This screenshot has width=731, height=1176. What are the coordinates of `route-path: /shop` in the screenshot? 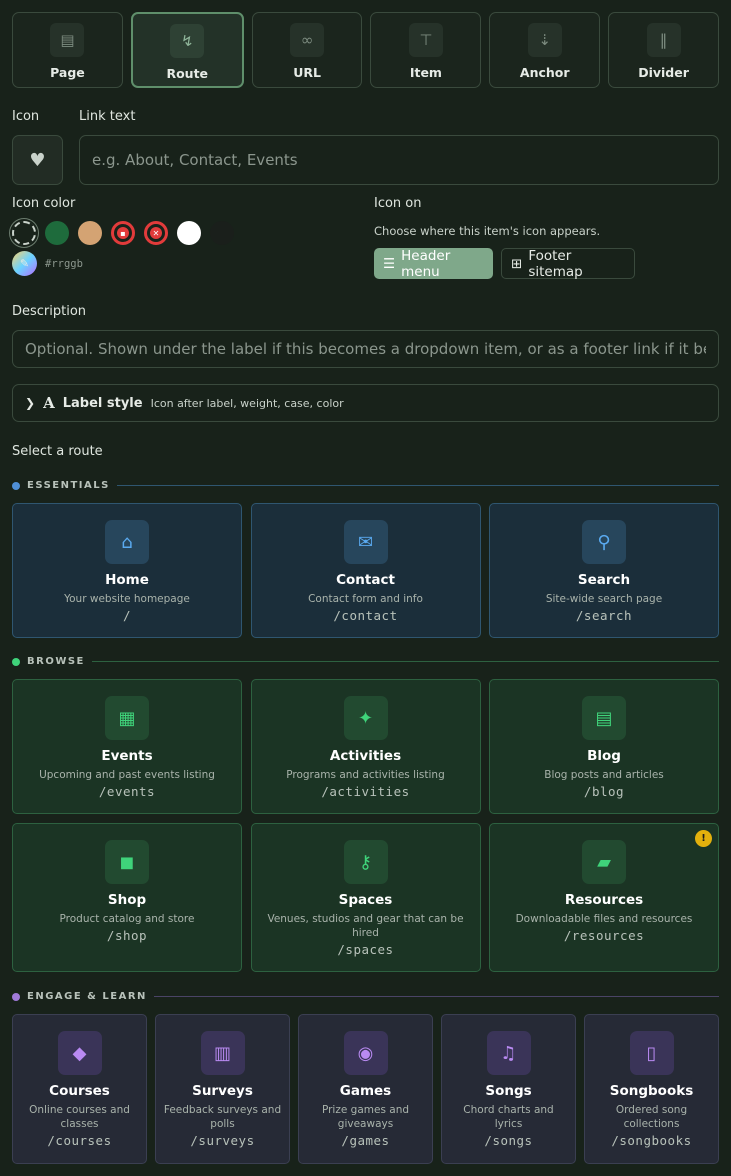 It's located at (127, 935).